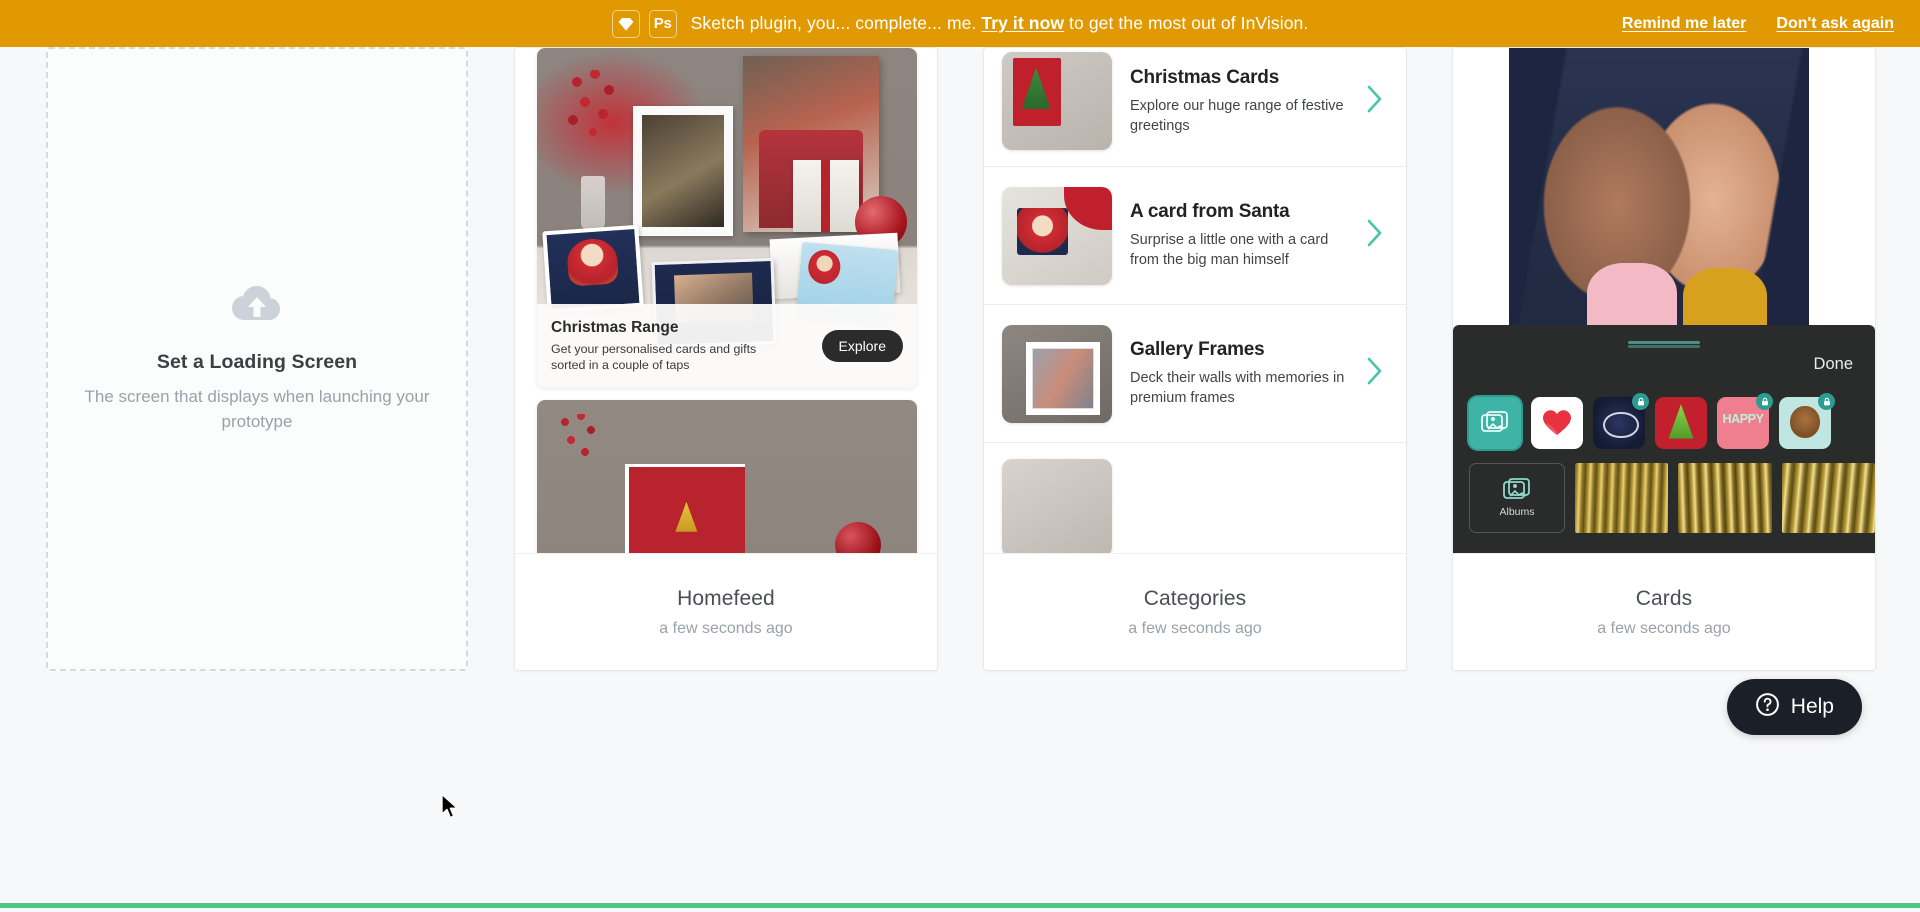  Describe the element at coordinates (1807, 421) in the screenshot. I see `bear-sticker` at that location.